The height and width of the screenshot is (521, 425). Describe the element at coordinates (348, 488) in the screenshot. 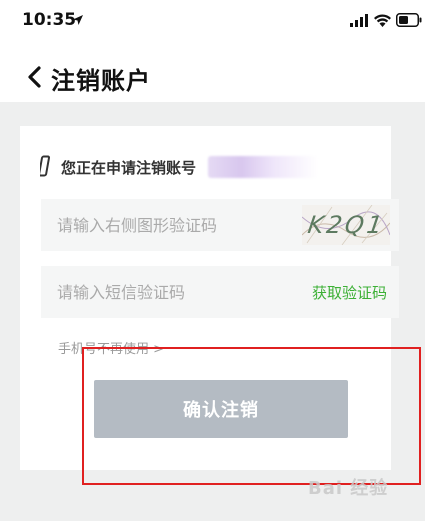

I see `watermark: Bai 经验` at that location.